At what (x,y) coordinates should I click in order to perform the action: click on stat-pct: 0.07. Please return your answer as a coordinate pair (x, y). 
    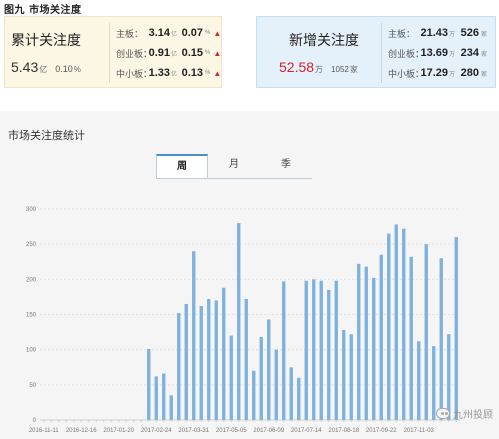
    Looking at the image, I should click on (192, 33).